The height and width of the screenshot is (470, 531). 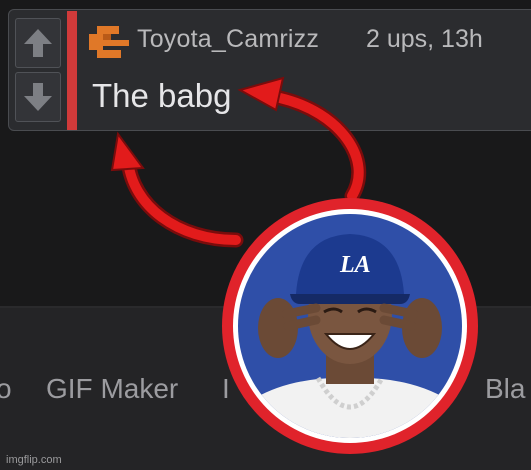 I want to click on comment-accent-bar, so click(x=72, y=70).